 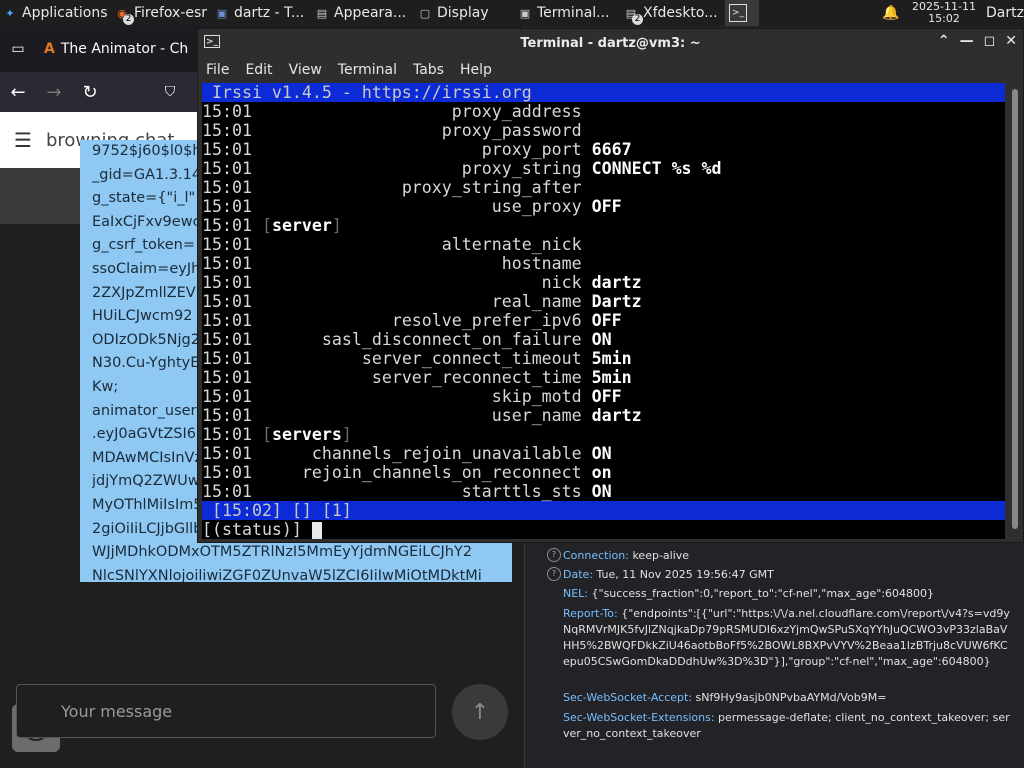 What do you see at coordinates (441, 472) in the screenshot?
I see `setting-name: rejoin_channels_on_reconnect` at bounding box center [441, 472].